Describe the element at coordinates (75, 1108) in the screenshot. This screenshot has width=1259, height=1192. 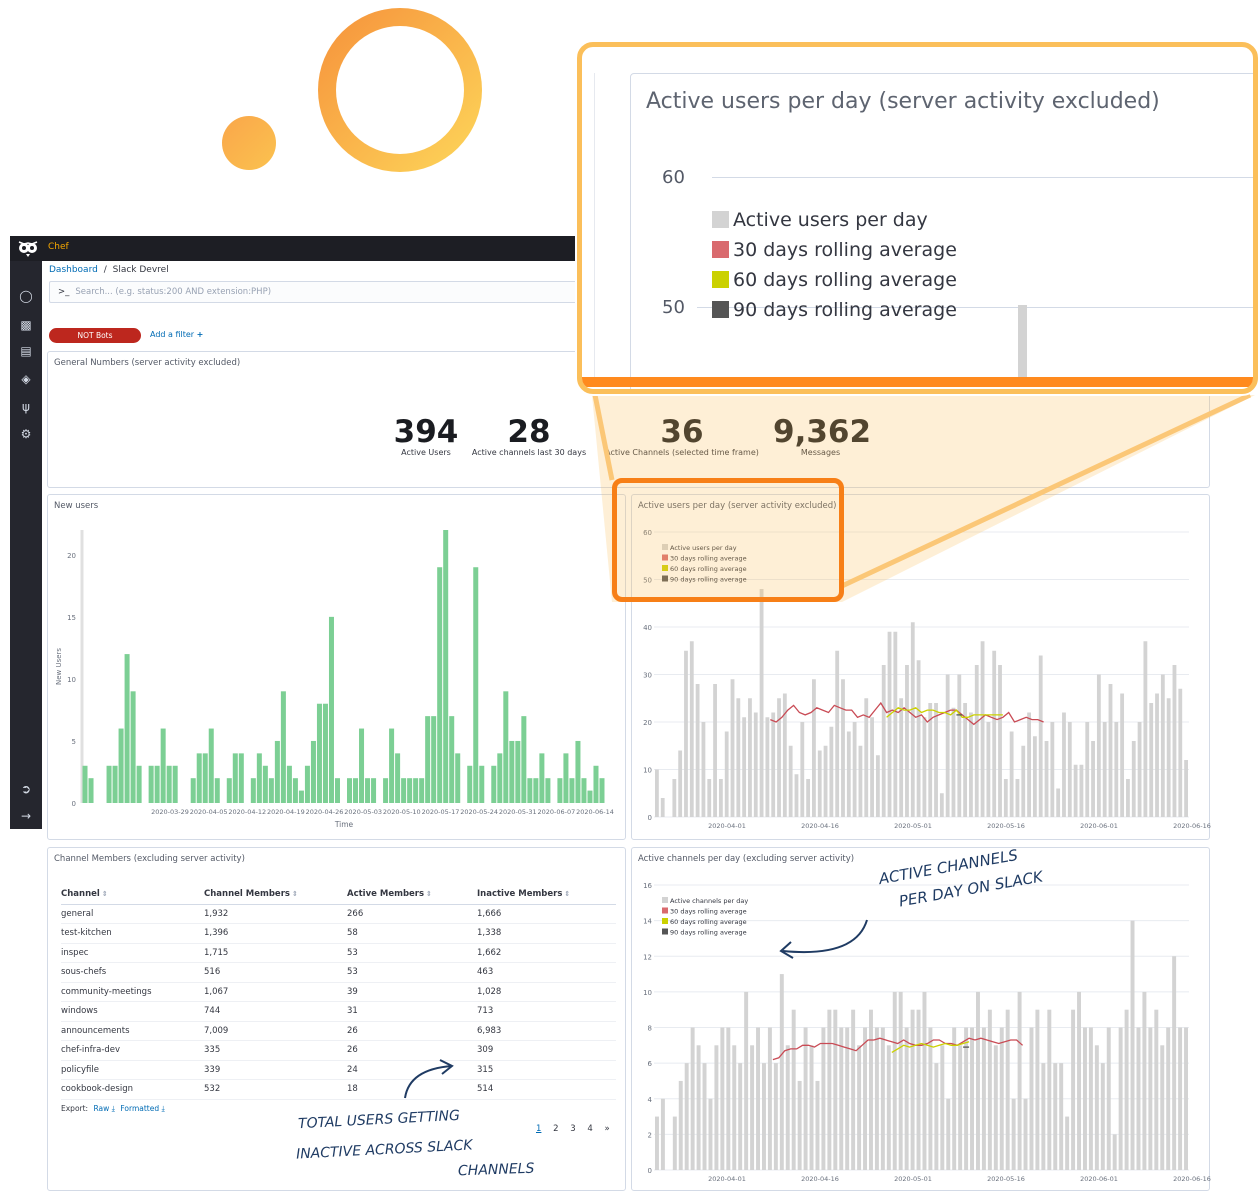
I see `export-label: Export:` at that location.